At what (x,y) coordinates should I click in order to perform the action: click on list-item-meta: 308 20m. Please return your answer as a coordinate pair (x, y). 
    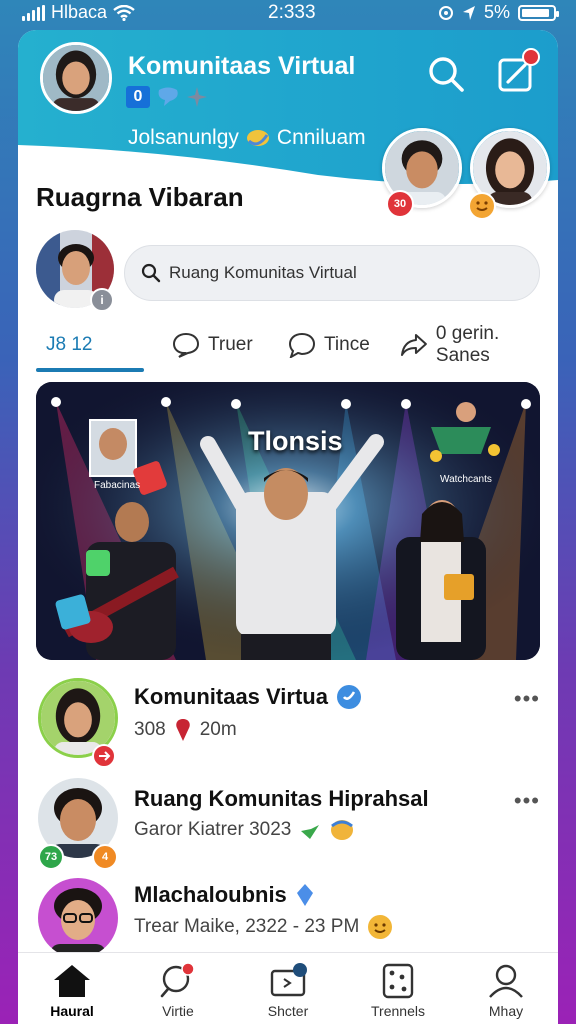
    Looking at the image, I should click on (185, 730).